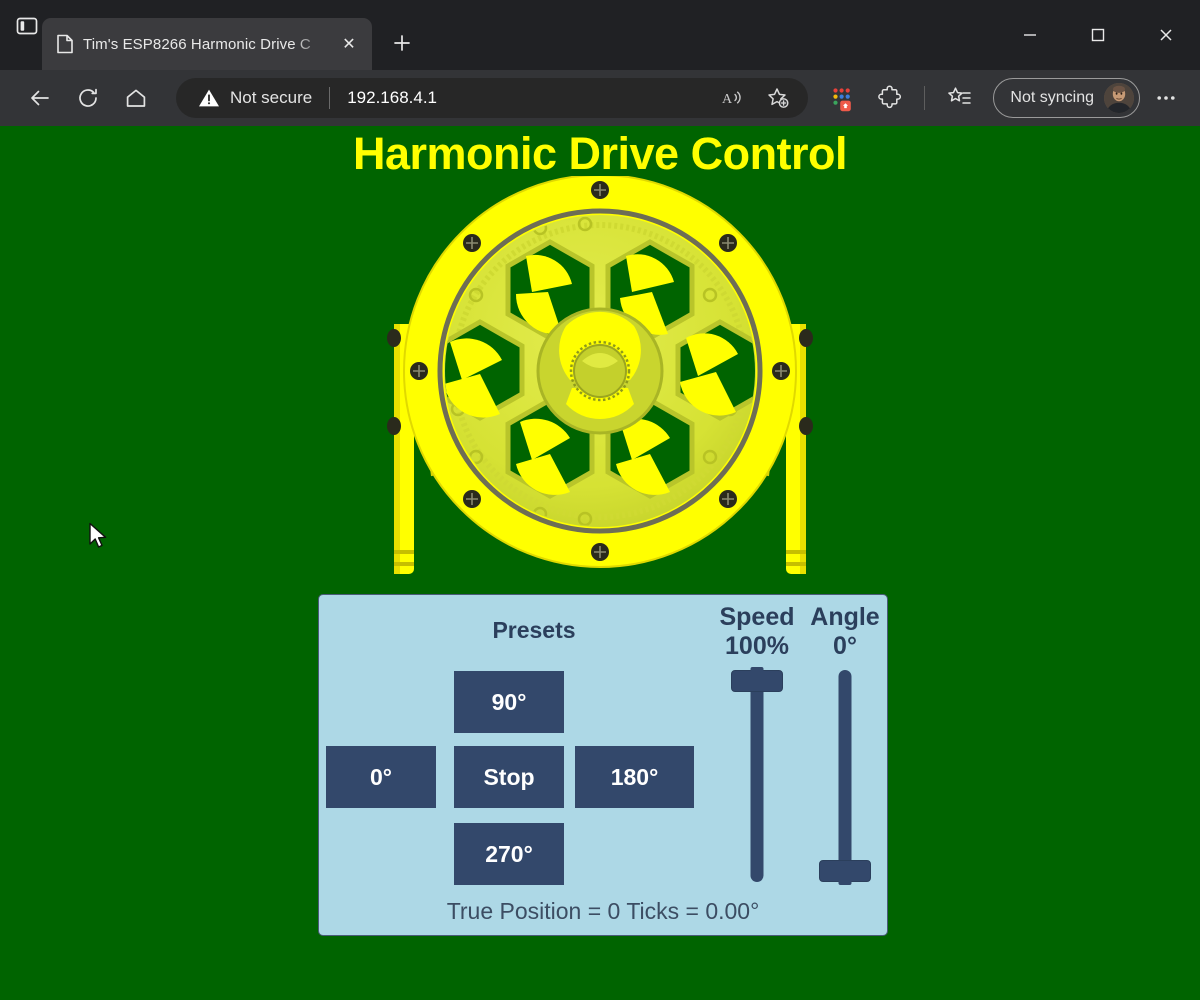  What do you see at coordinates (402, 43) in the screenshot?
I see `new-tab-button` at bounding box center [402, 43].